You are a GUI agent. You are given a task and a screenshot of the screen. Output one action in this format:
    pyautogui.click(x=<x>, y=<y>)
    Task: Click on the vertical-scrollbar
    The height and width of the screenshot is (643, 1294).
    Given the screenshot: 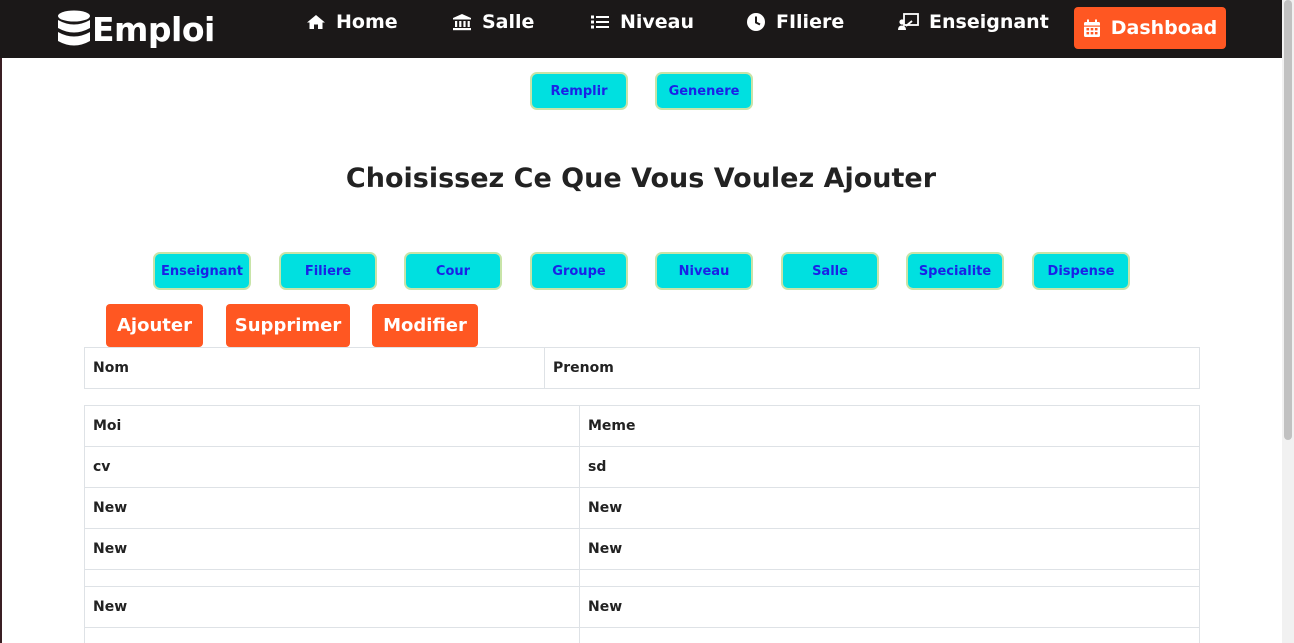 What is the action you would take?
    pyautogui.click(x=1288, y=321)
    